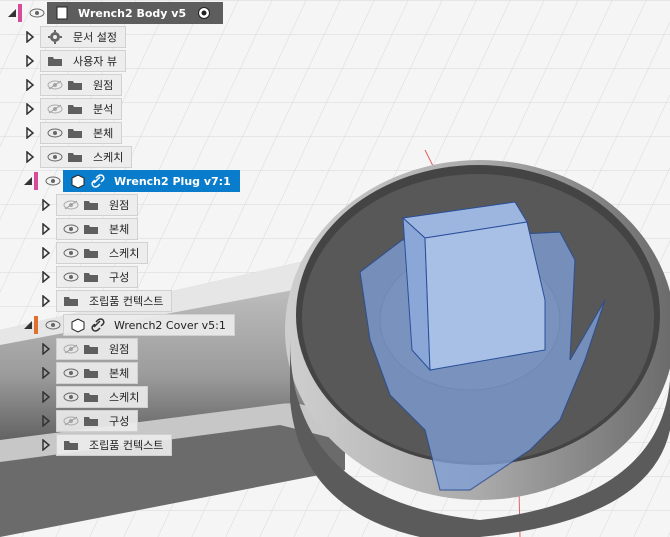  I want to click on plug-child-item: 원점, so click(89, 205).